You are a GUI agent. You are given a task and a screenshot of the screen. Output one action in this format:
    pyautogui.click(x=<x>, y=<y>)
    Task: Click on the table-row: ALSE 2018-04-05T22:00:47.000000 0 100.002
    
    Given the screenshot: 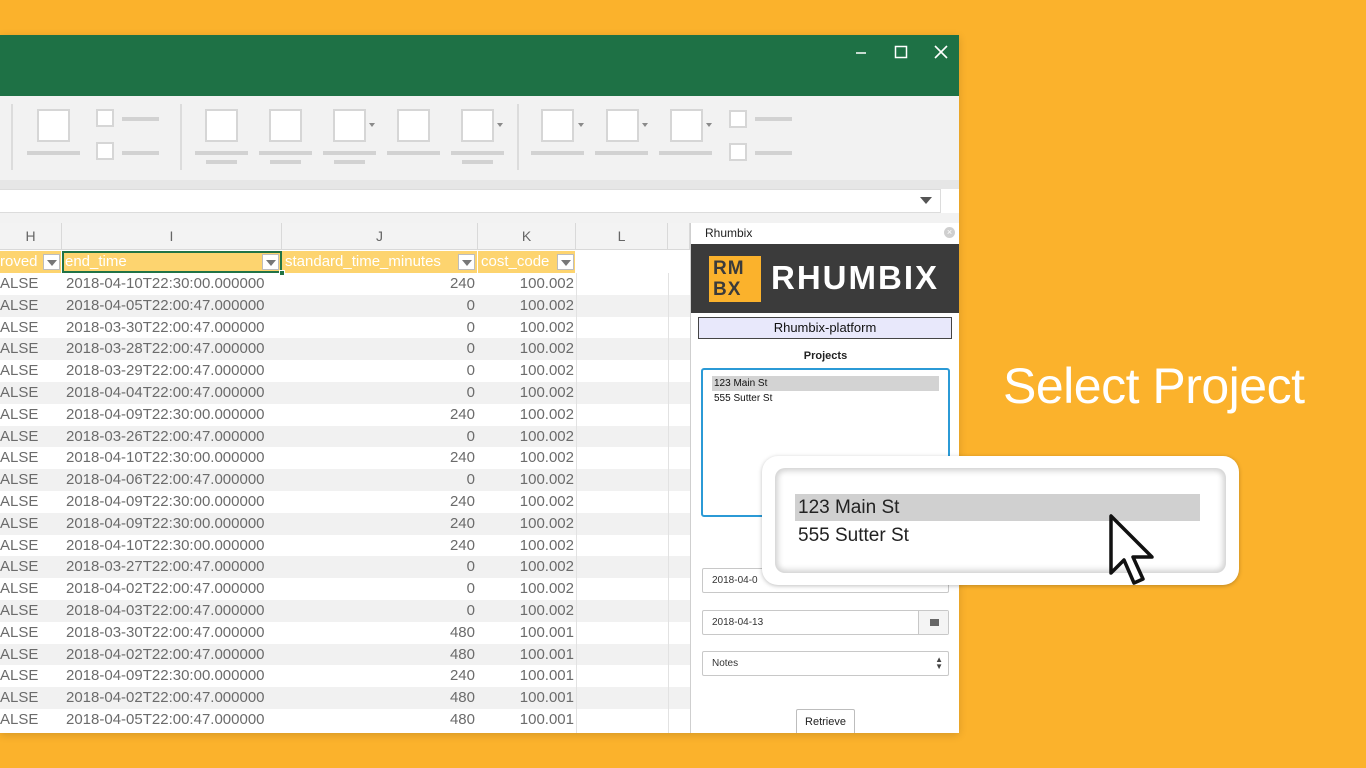 What is the action you would take?
    pyautogui.click(x=345, y=305)
    